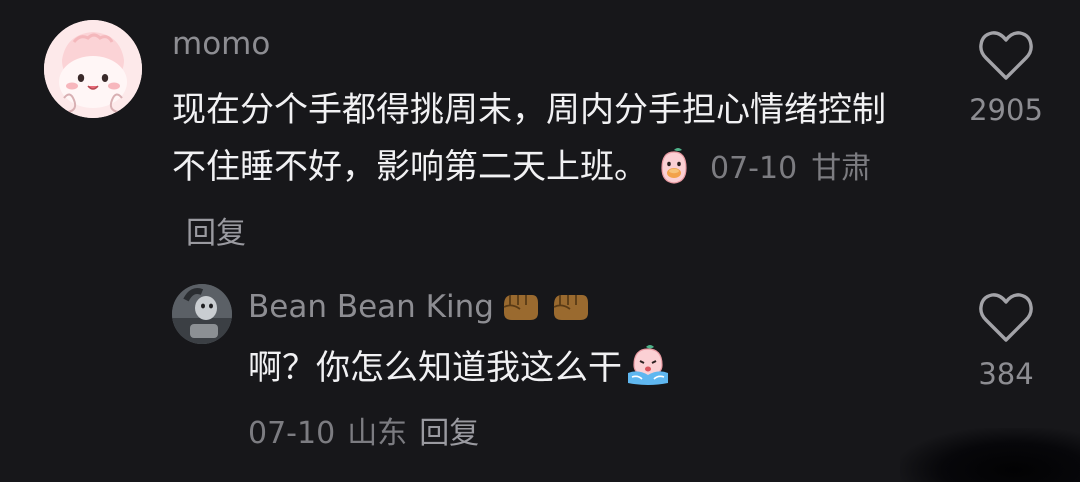 This screenshot has height=482, width=1080. Describe the element at coordinates (674, 175) in the screenshot. I see `peach-eating-emoji-icon` at that location.